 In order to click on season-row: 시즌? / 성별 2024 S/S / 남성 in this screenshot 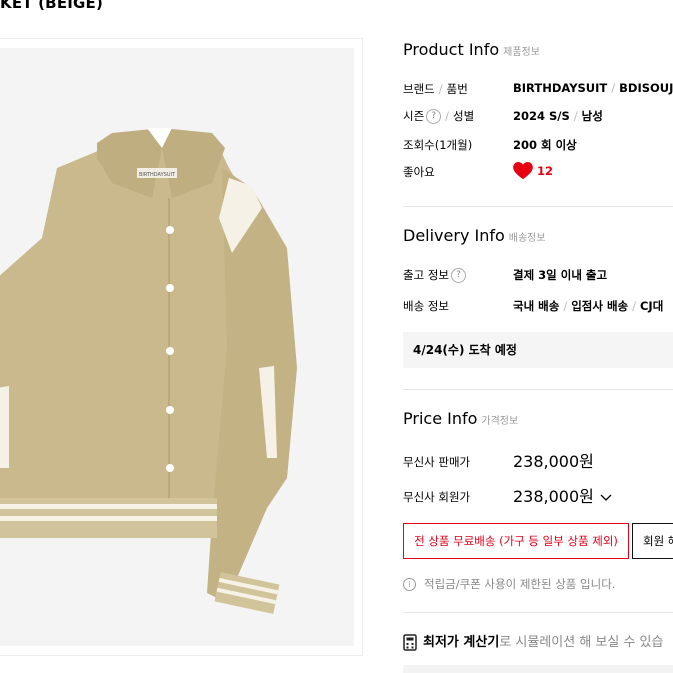, I will do `click(503, 116)`.